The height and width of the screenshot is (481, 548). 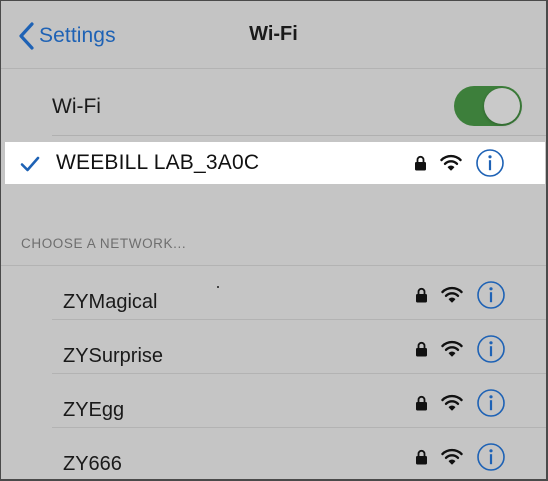 What do you see at coordinates (158, 162) in the screenshot?
I see `connected-network-name: WEEBILL LAB_3A0C` at bounding box center [158, 162].